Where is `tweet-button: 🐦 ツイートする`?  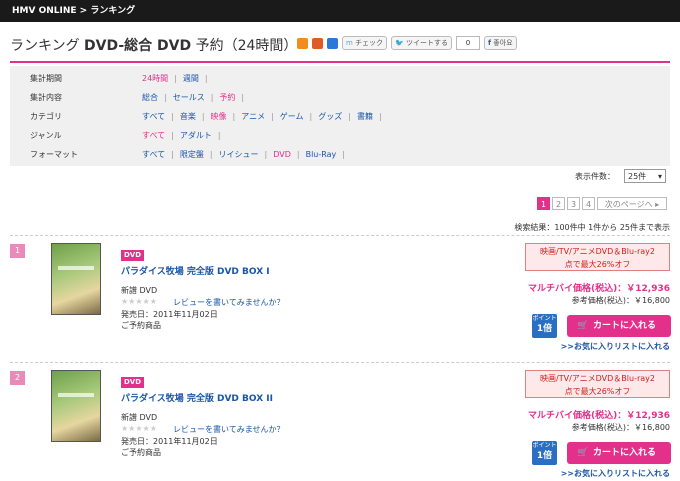 tweet-button: 🐦 ツイートする is located at coordinates (422, 43).